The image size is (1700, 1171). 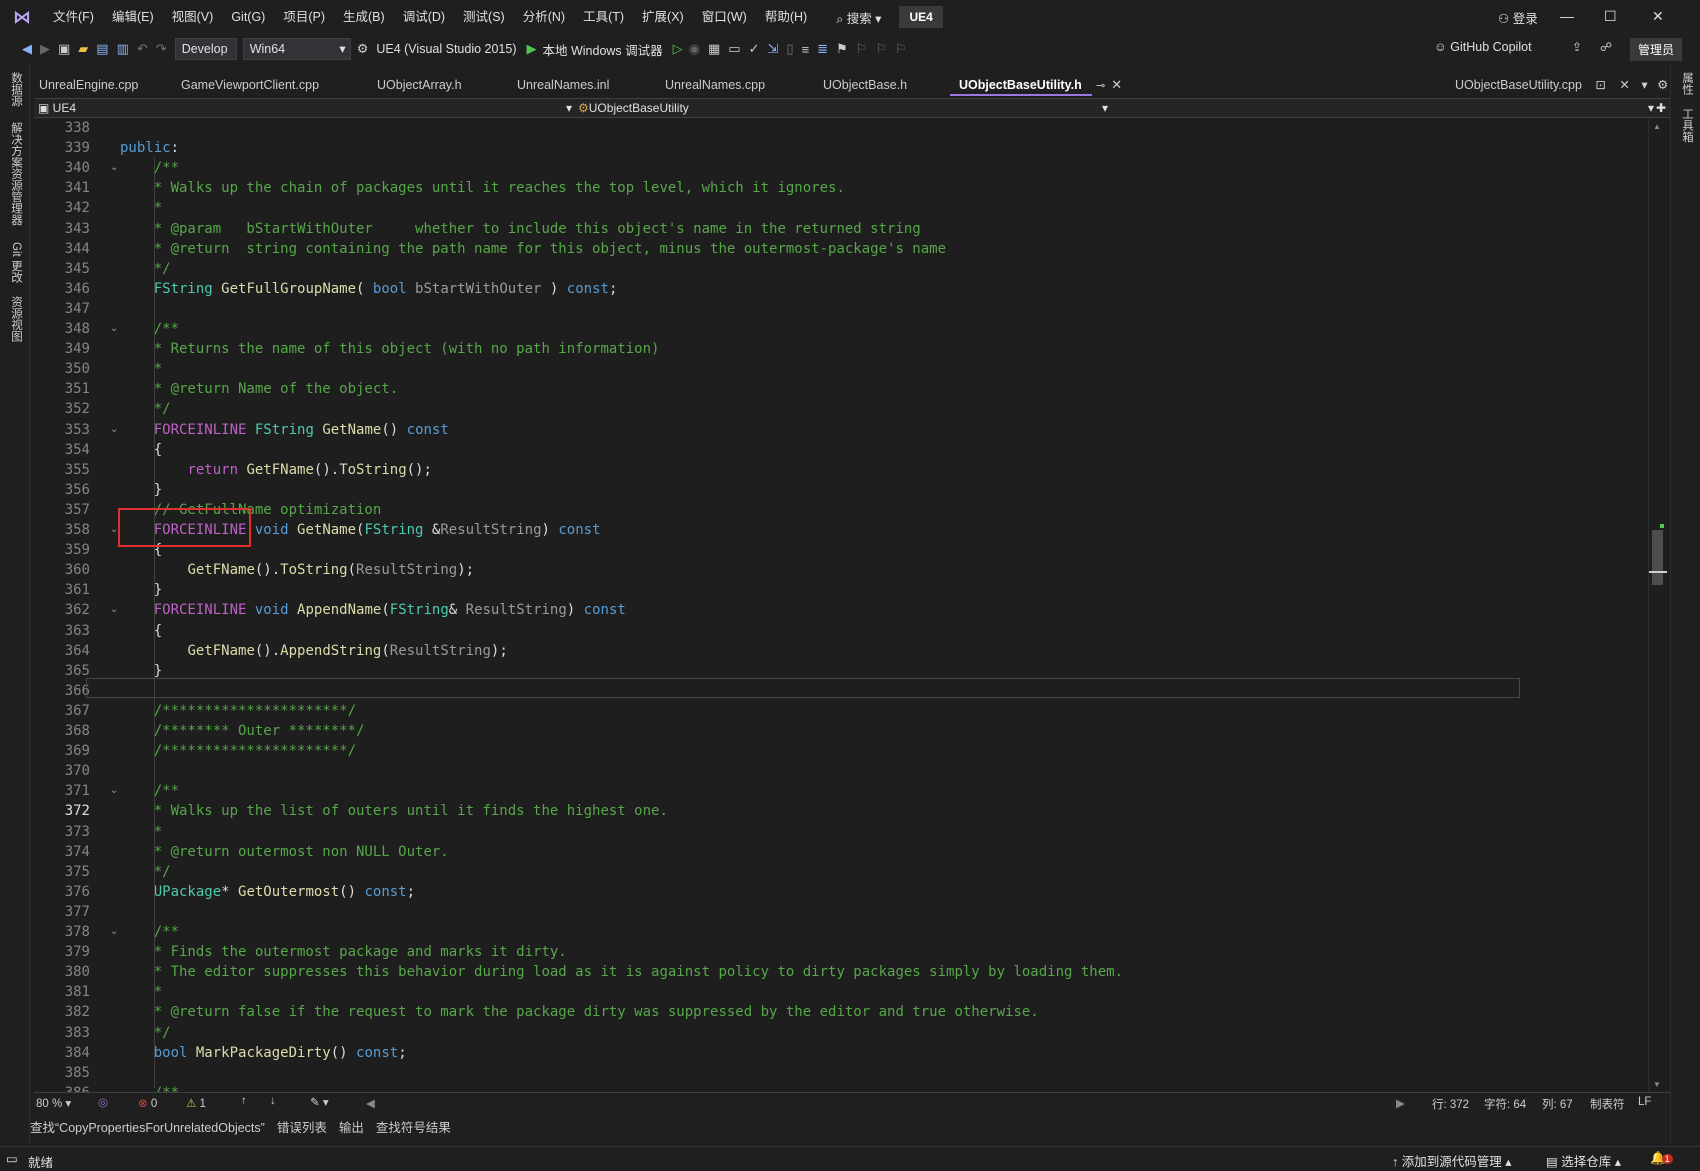 I want to click on code-line: return GetFName().ToString();, so click(x=275, y=470).